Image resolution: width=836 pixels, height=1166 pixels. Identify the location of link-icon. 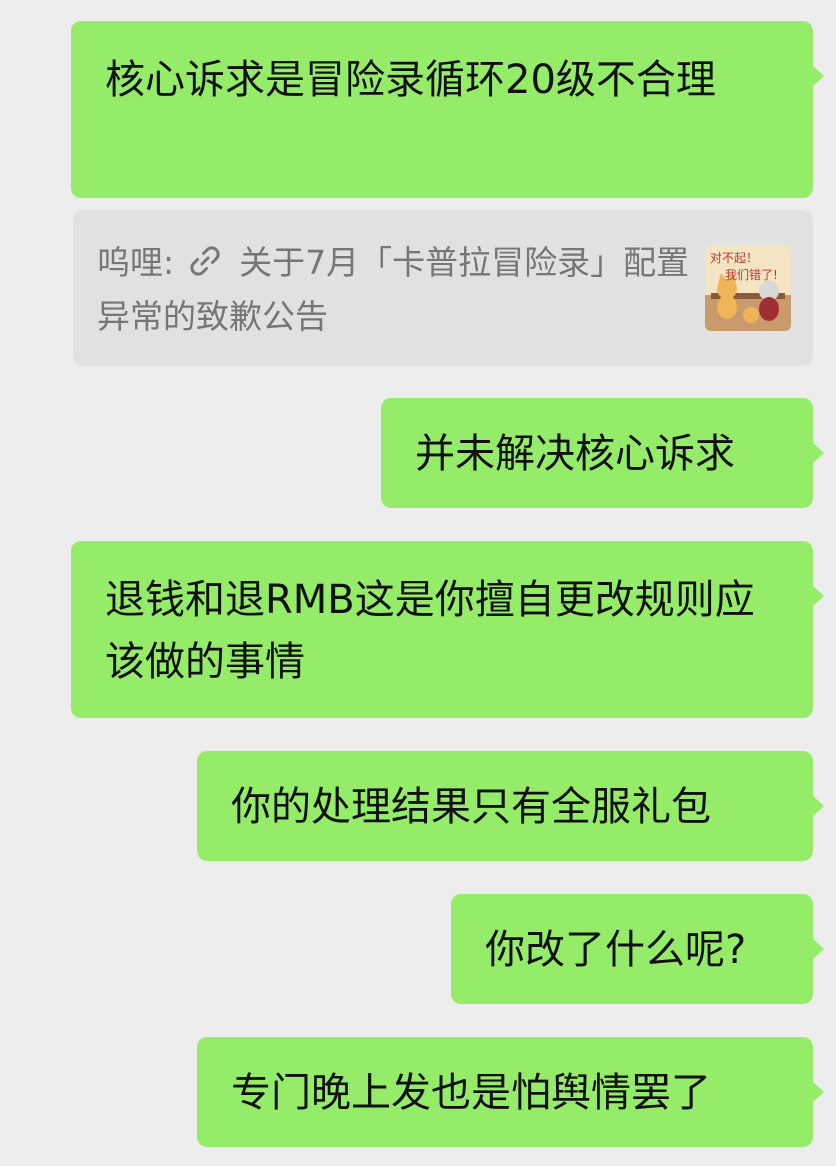
(205, 261).